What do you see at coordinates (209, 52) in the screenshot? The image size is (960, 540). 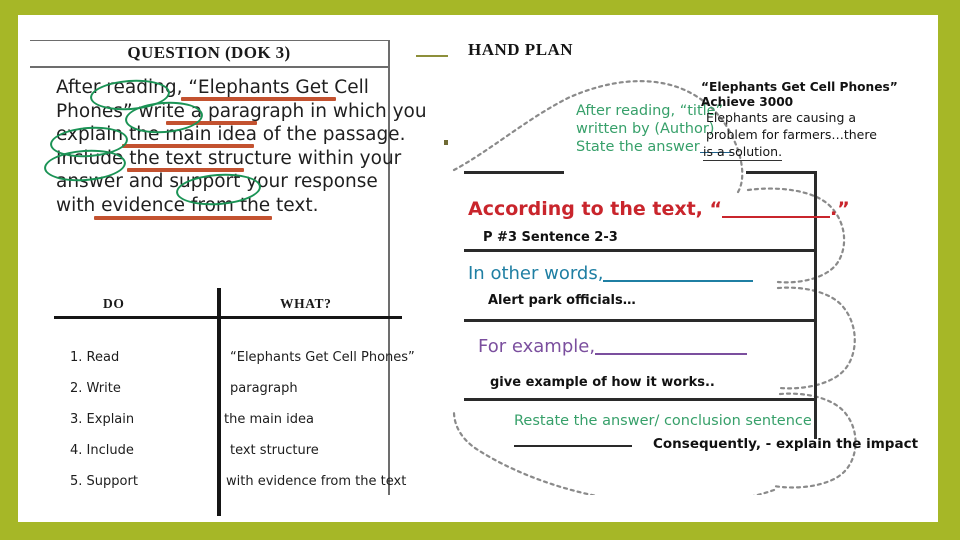 I see `question-title: QUESTION (DOK 3)` at bounding box center [209, 52].